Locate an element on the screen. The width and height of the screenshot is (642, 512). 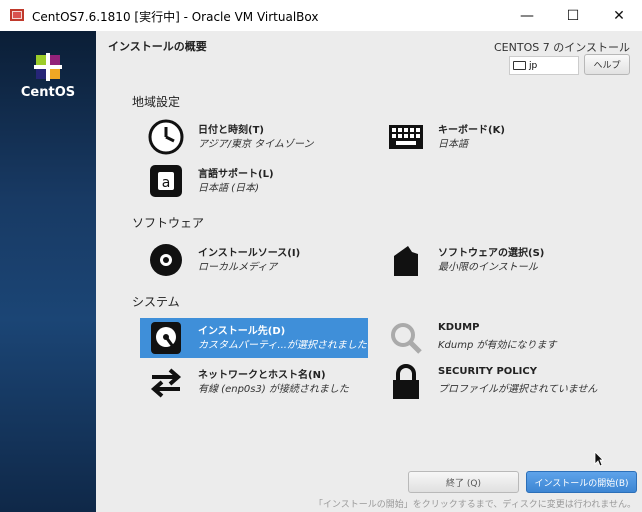
keyboard-small-icon is located at coordinates (519, 65).